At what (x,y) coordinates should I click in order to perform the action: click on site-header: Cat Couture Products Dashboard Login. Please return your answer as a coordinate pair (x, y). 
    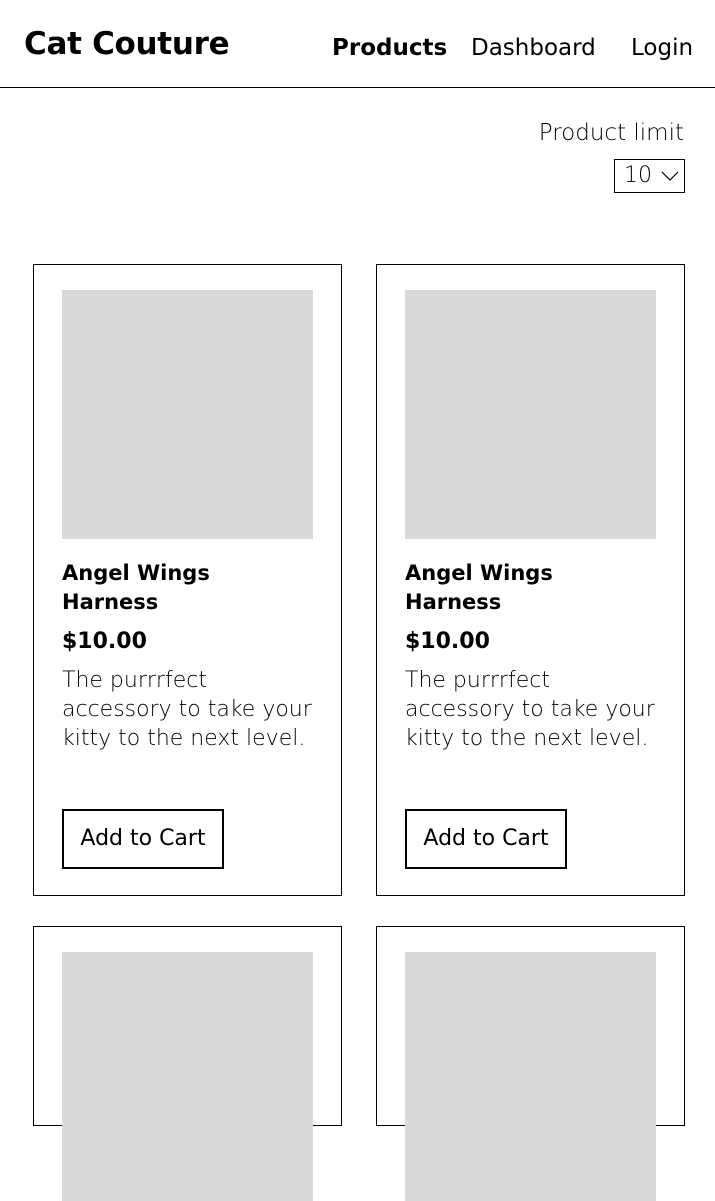
    Looking at the image, I should click on (357, 44).